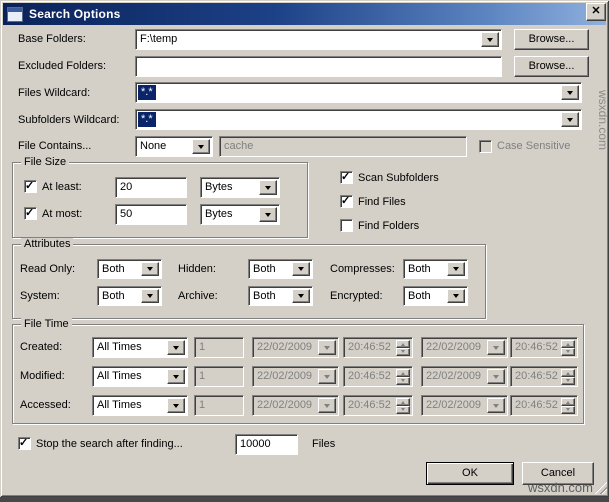 The image size is (609, 502). I want to click on subfolders-wildcard-dropdown-button, so click(570, 119).